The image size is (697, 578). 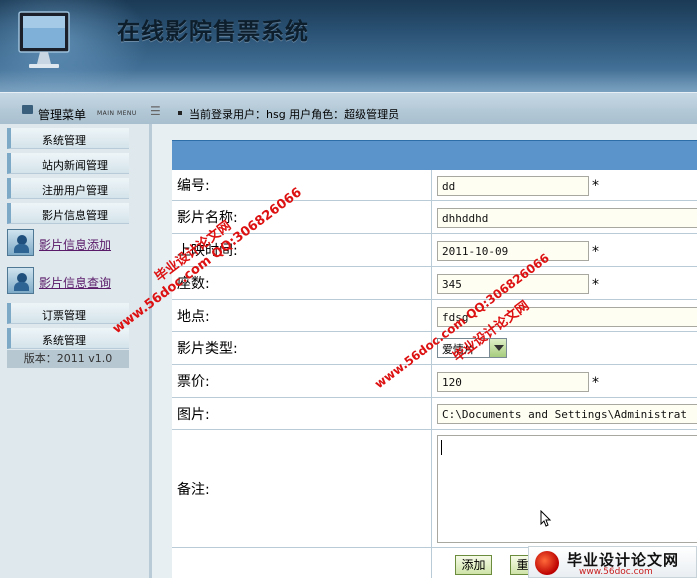 I want to click on form-header-bar, so click(x=434, y=155).